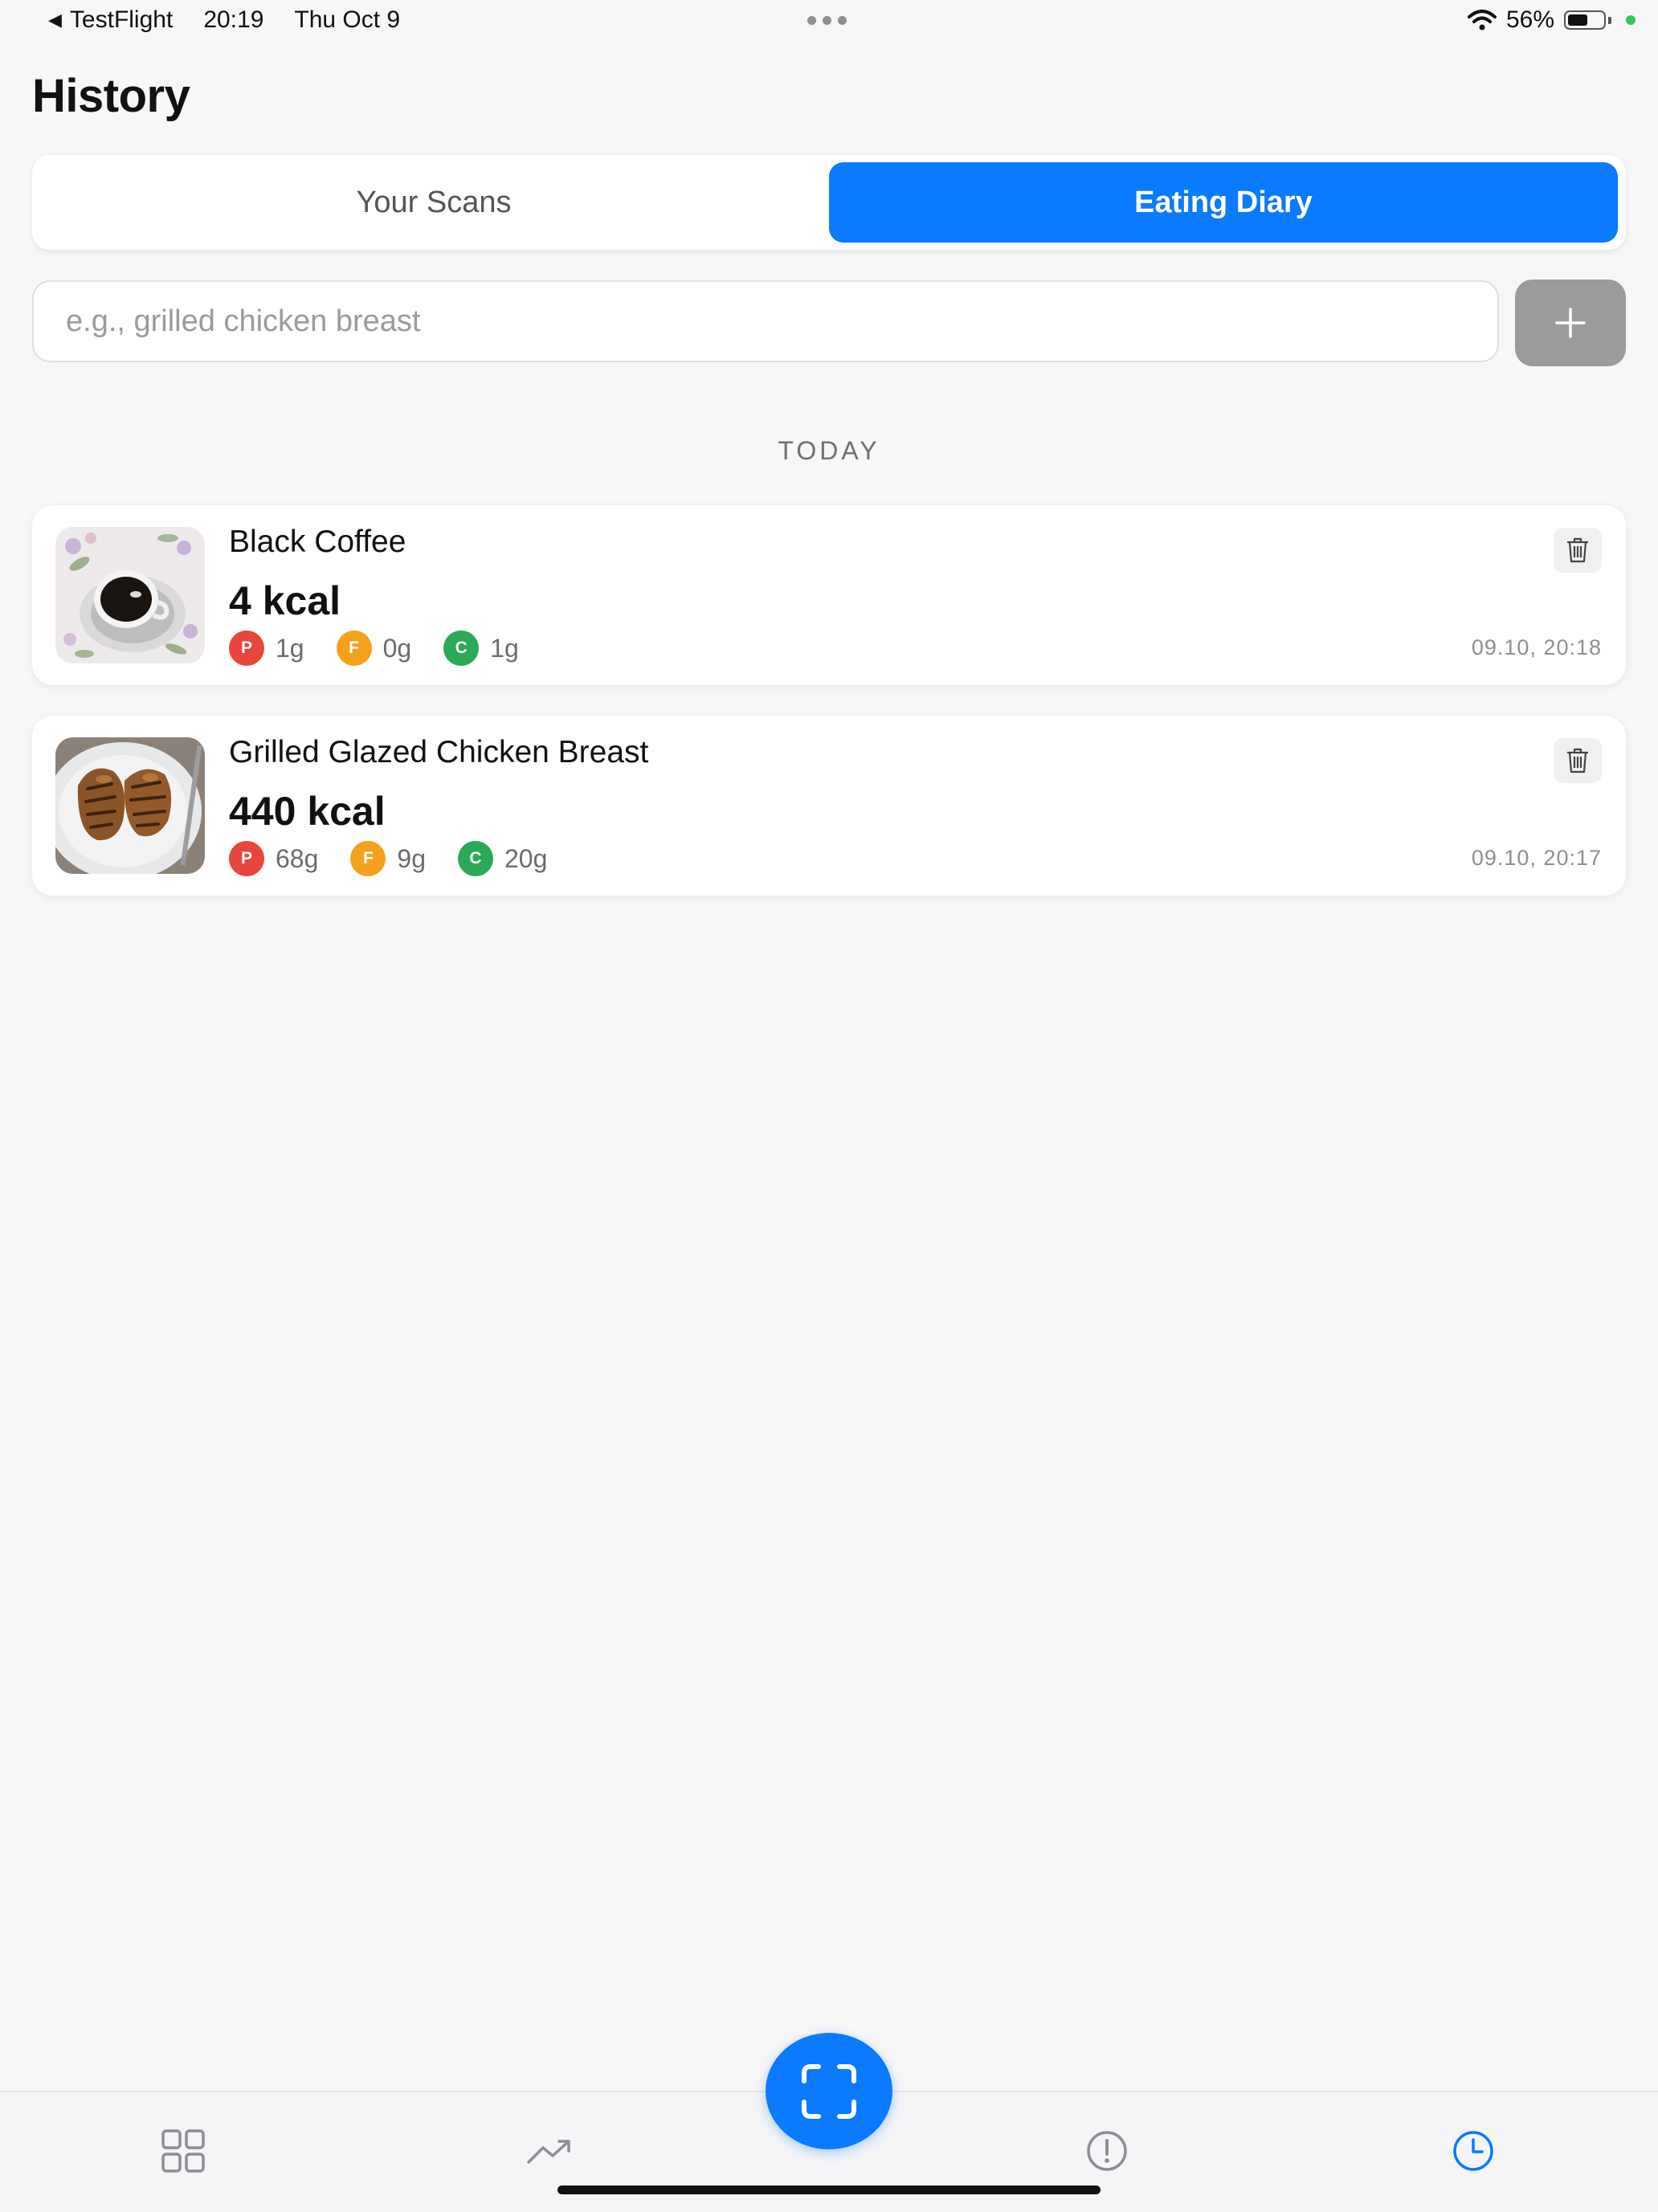  Describe the element at coordinates (130, 595) in the screenshot. I see `coffee-photo` at that location.